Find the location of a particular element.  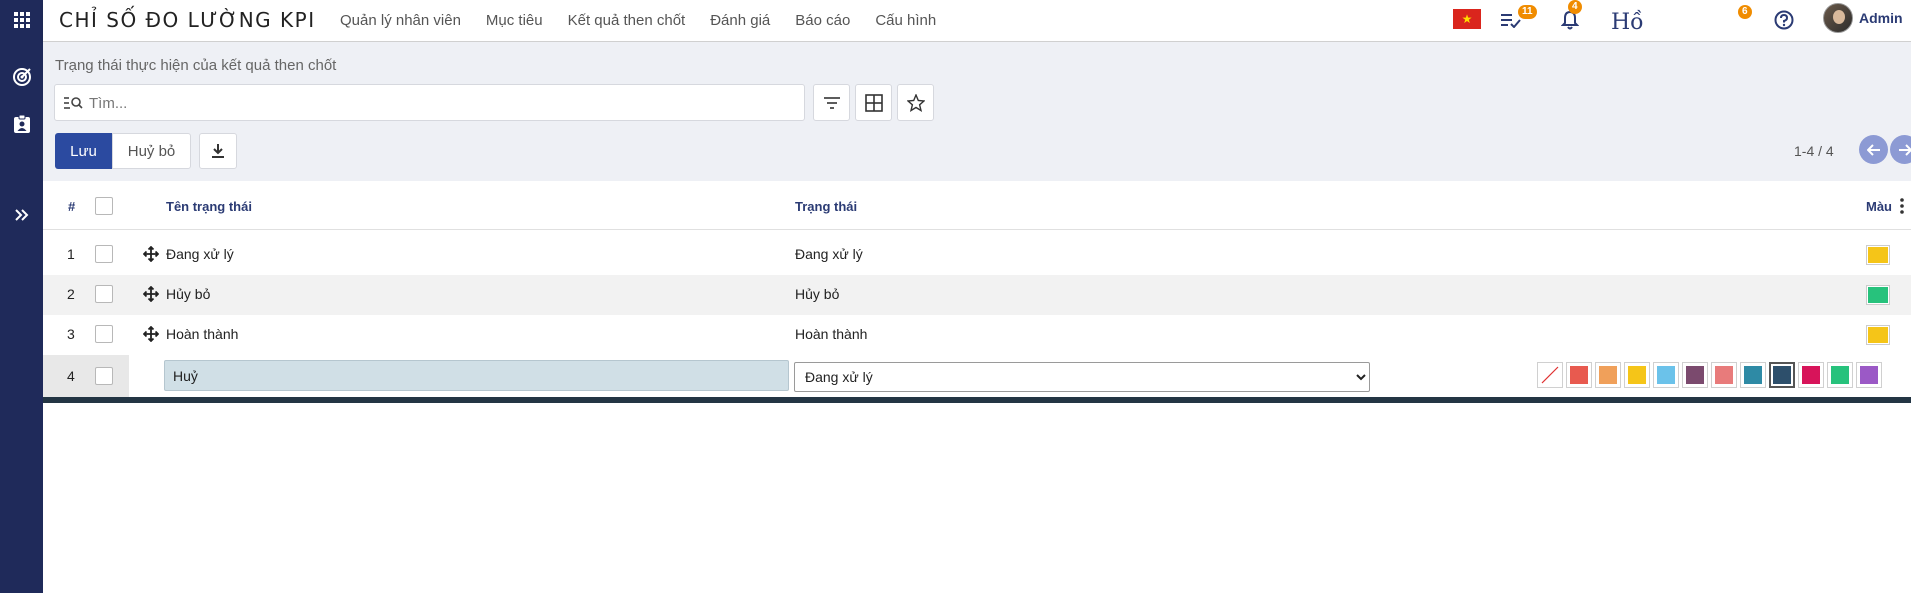

filter-icon is located at coordinates (831, 102).